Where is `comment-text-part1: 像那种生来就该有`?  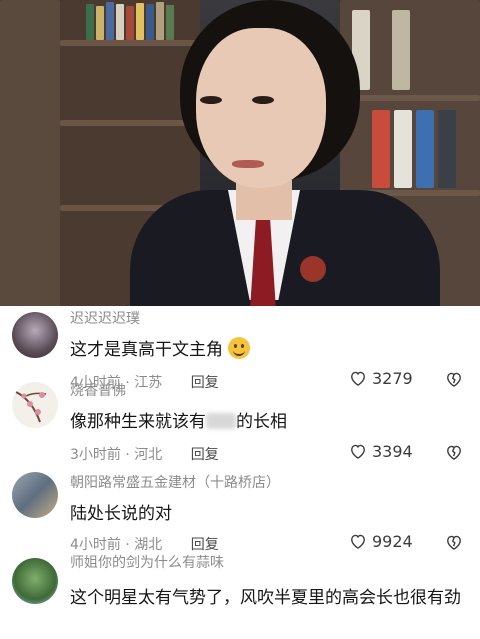 comment-text-part1: 像那种生来就该有 is located at coordinates (138, 422).